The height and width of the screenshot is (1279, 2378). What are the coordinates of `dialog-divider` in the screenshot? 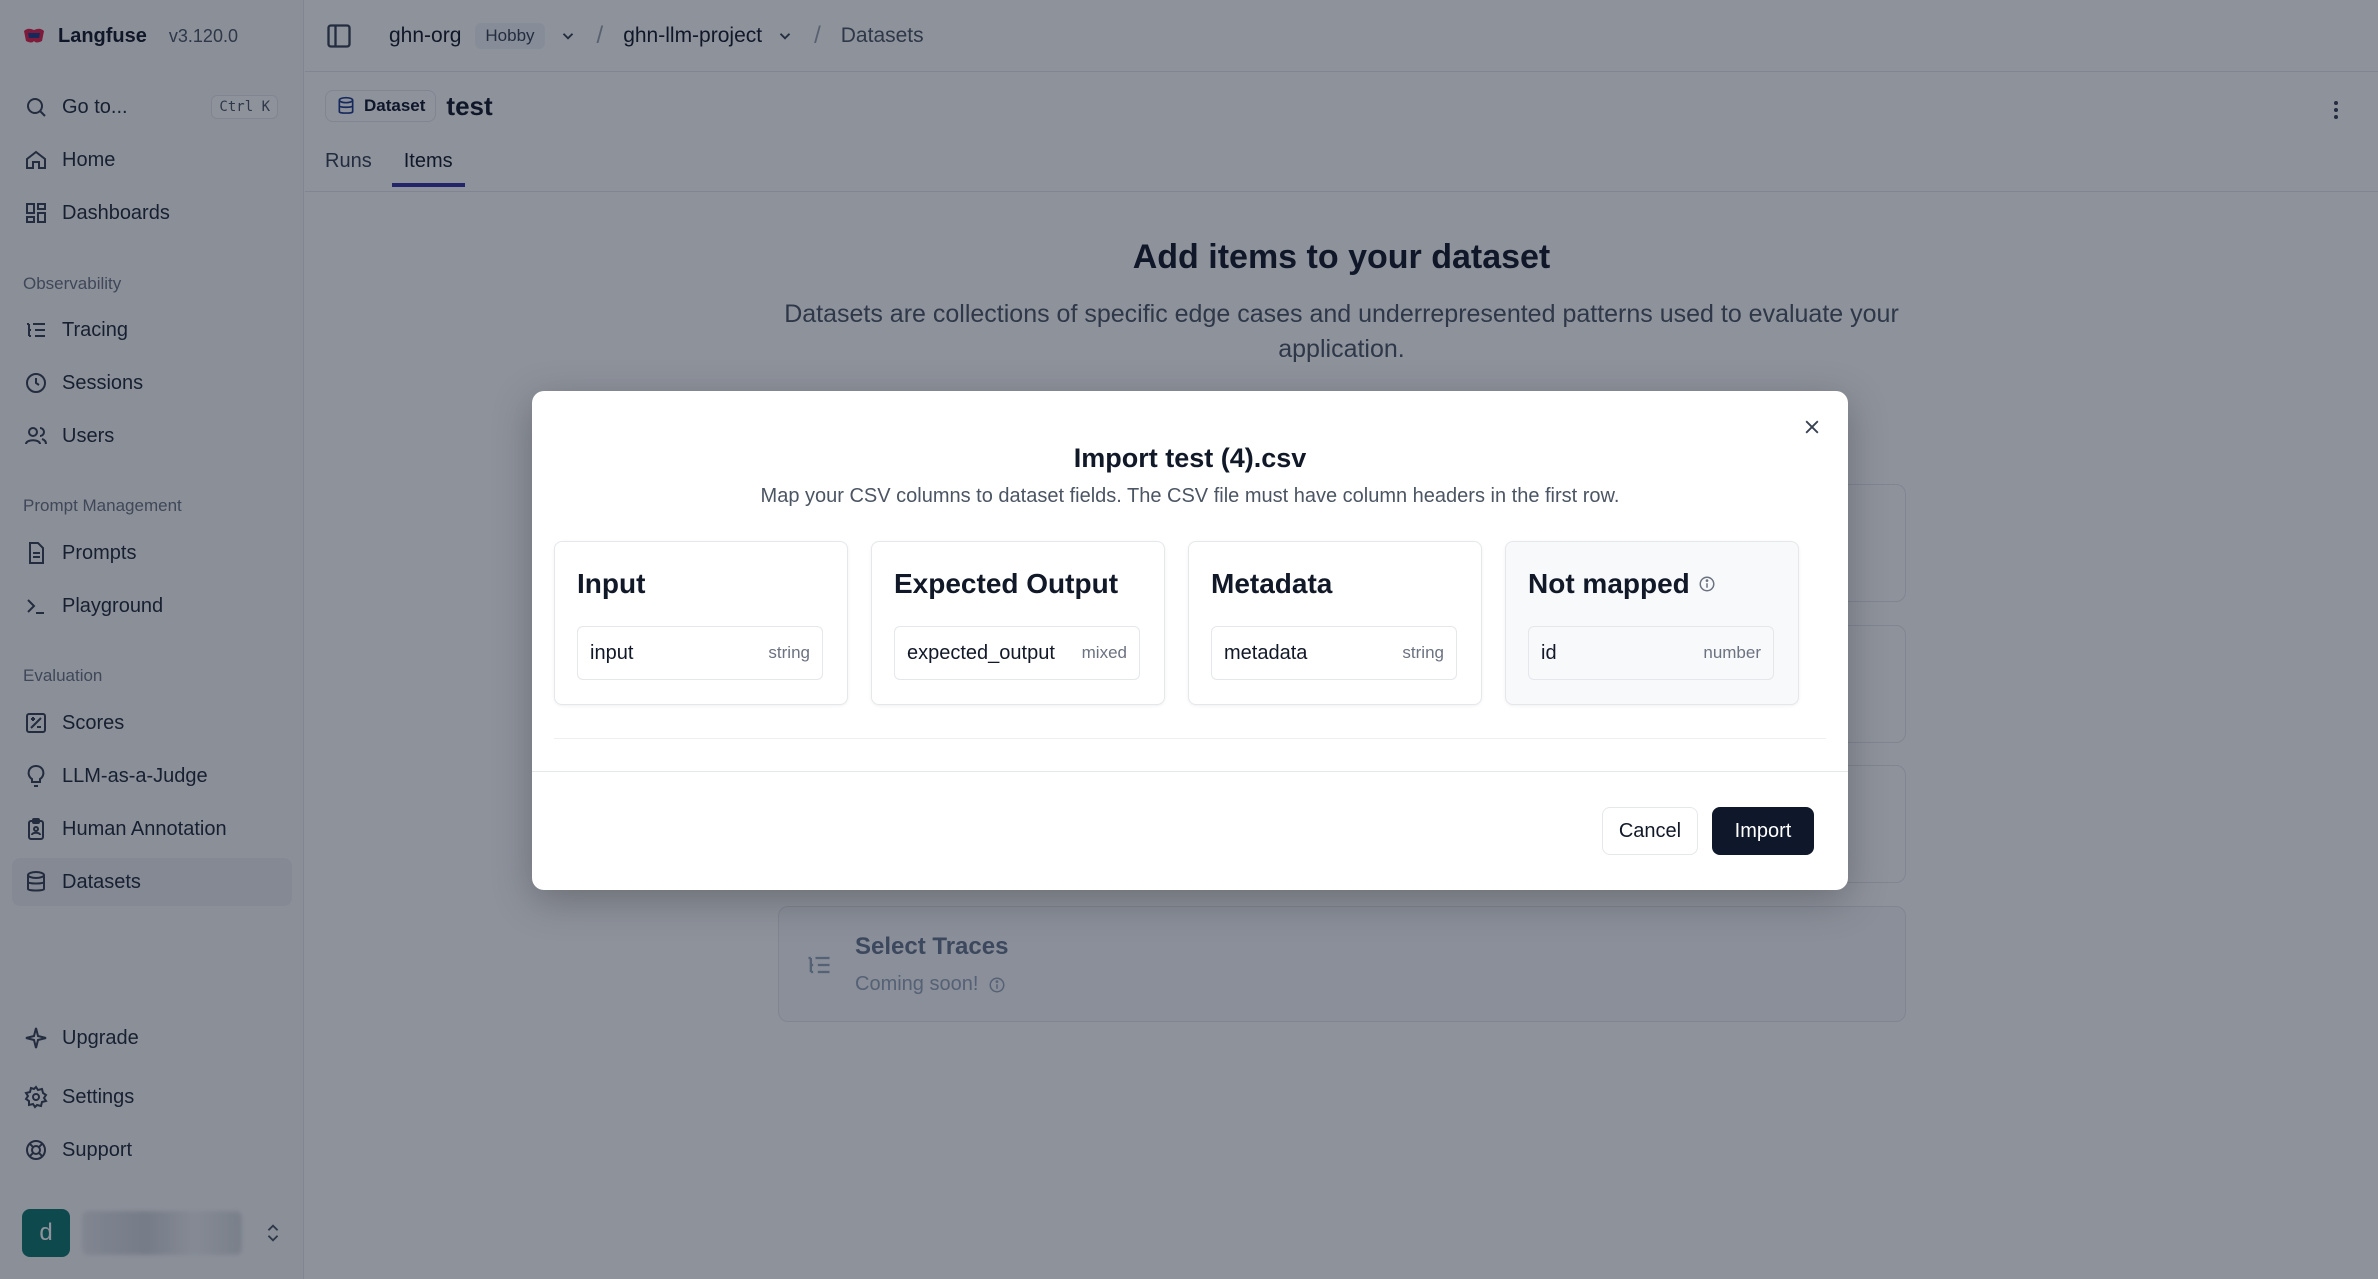 It's located at (1190, 771).